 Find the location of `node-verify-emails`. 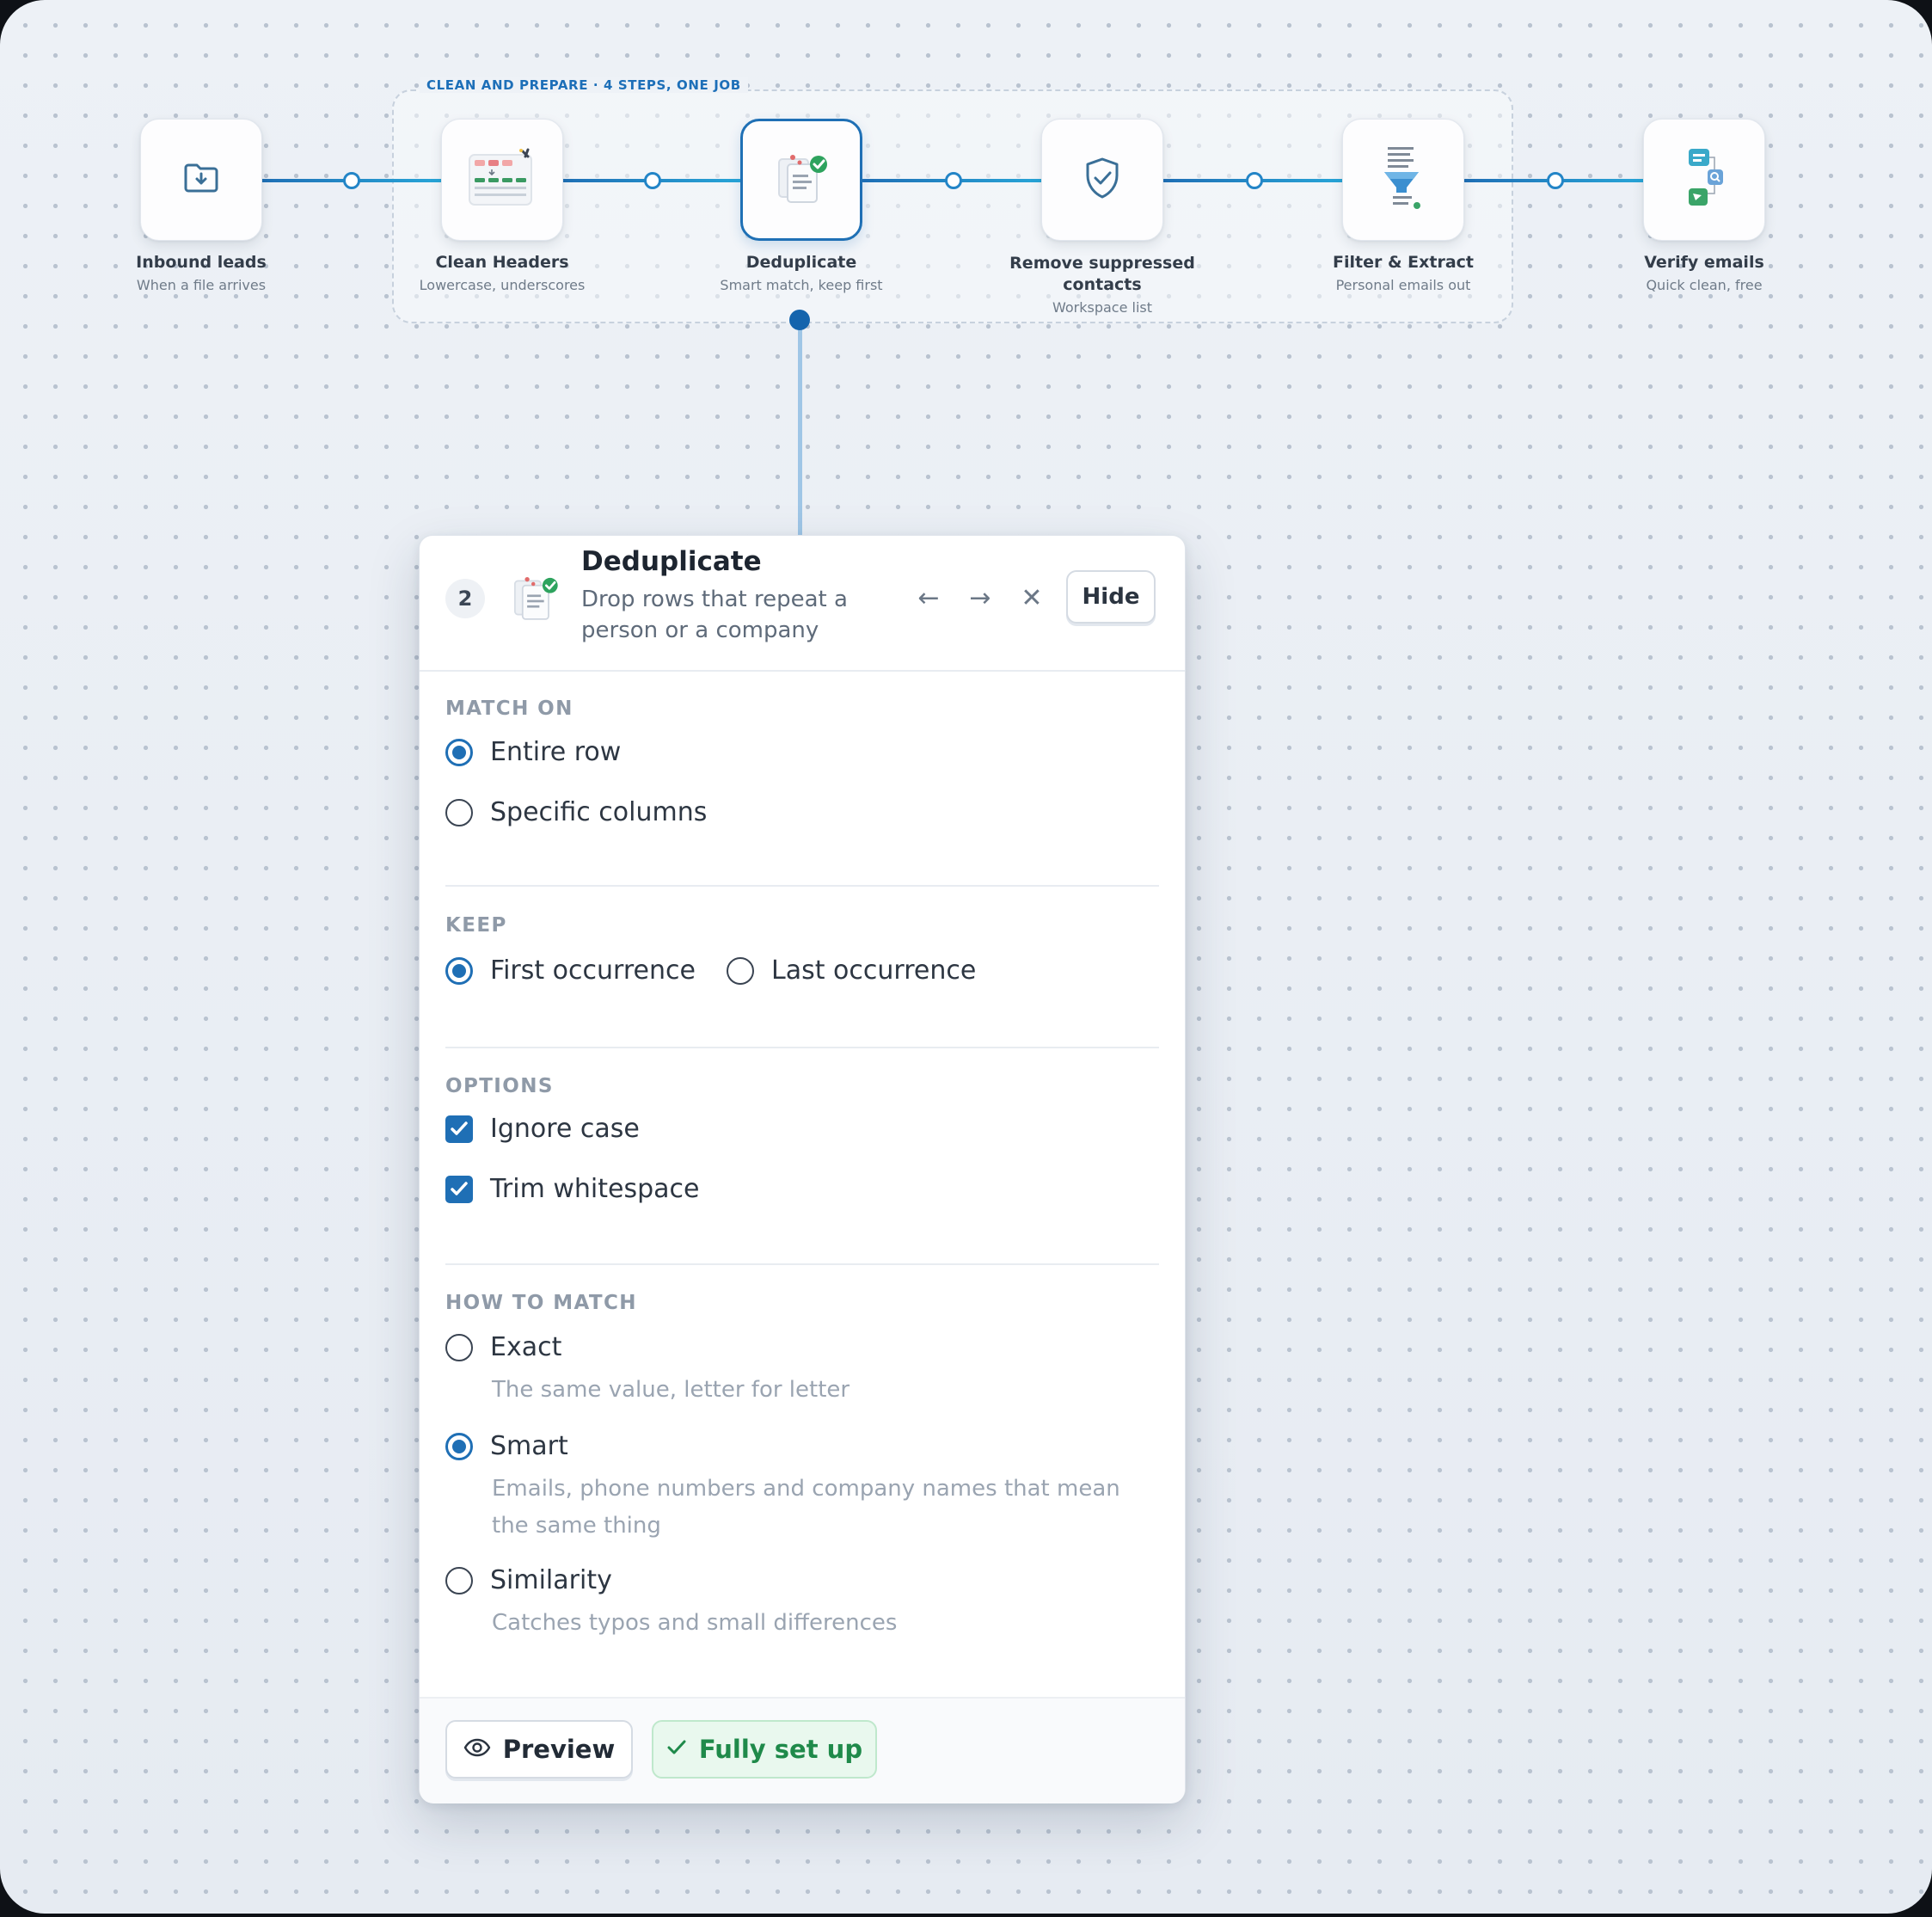

node-verify-emails is located at coordinates (1704, 180).